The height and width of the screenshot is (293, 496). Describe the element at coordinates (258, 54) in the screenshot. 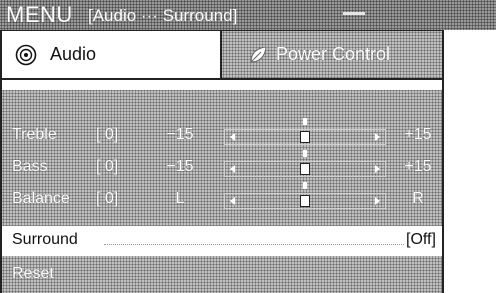

I see `leaf-icon` at that location.